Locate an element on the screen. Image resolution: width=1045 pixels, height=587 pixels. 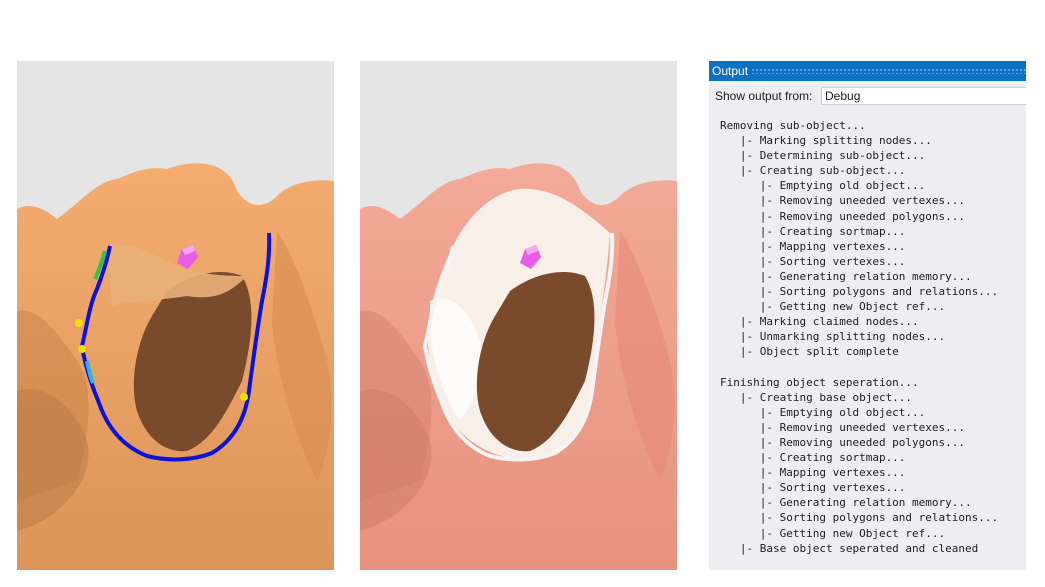
output-title: Output is located at coordinates (730, 71).